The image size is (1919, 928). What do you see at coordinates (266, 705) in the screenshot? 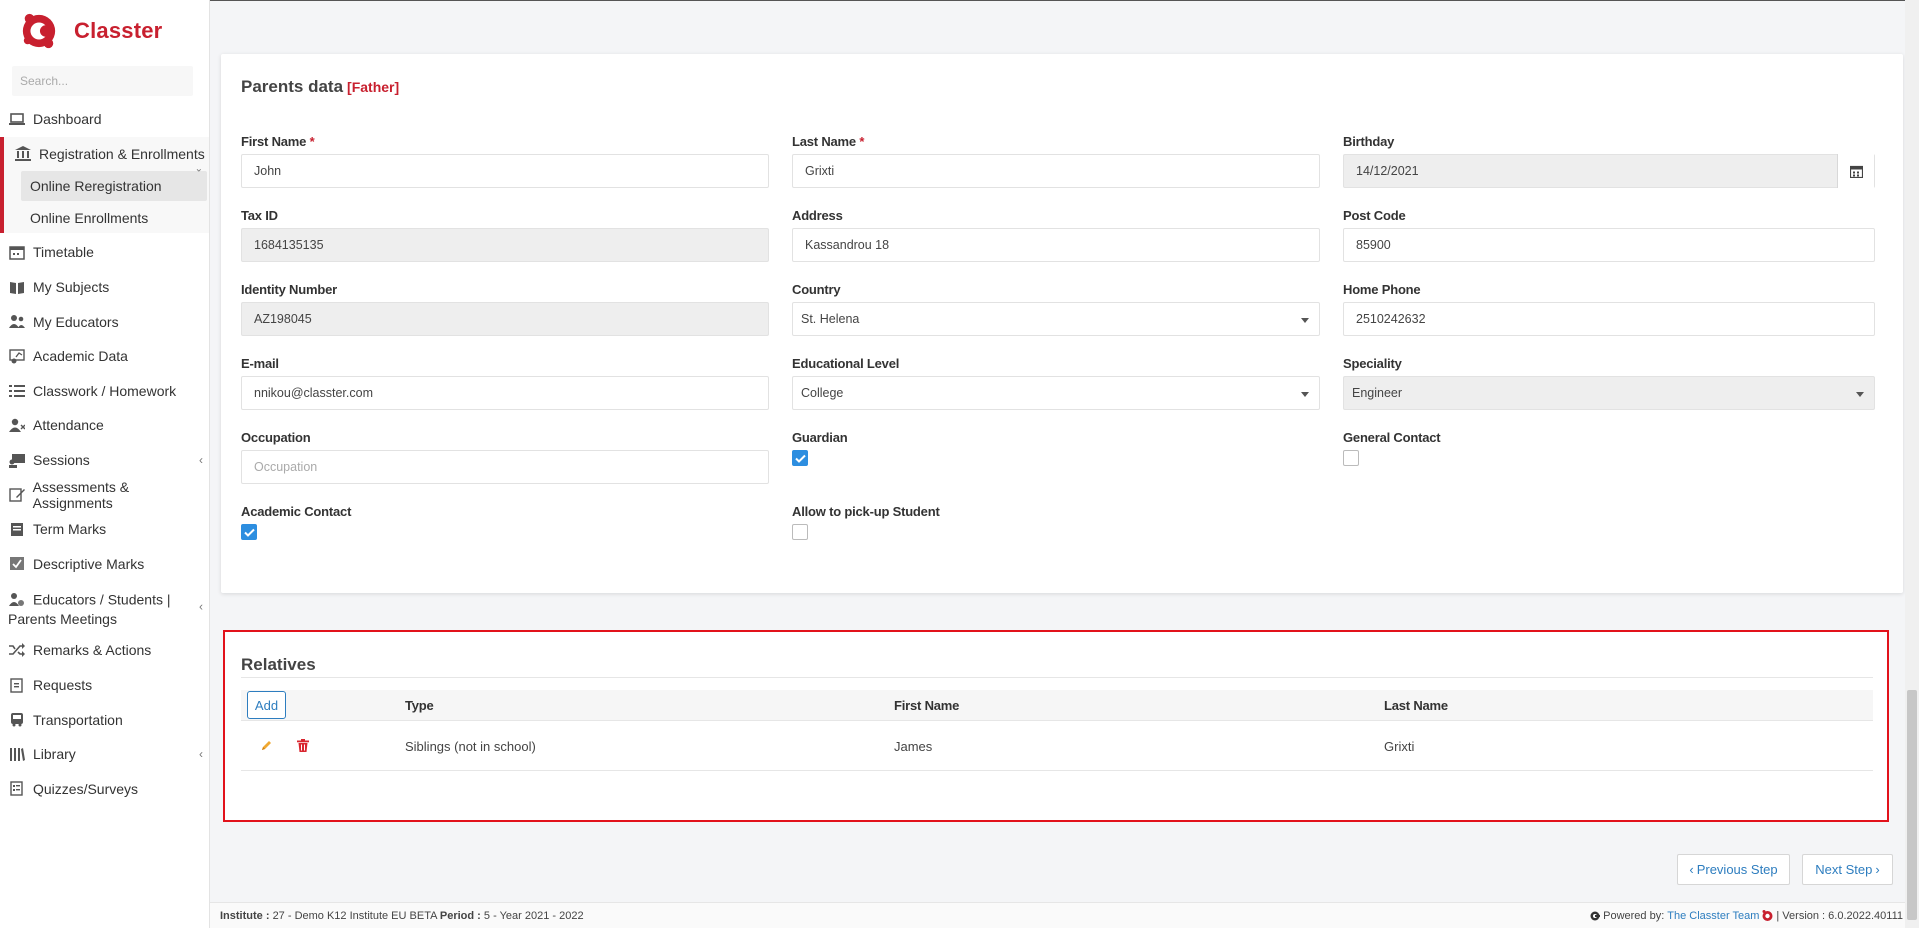
I see `add-relative-button: Add` at bounding box center [266, 705].